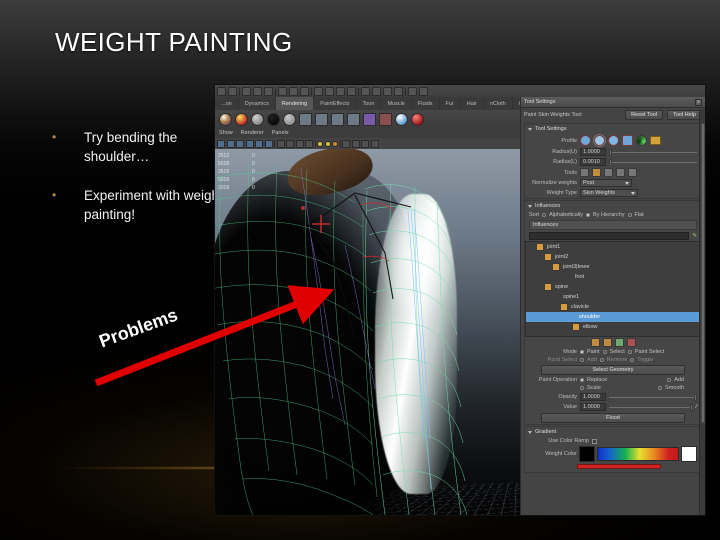  Describe the element at coordinates (613, 307) in the screenshot. I see `tree-item-clavicle: clavicle` at that location.